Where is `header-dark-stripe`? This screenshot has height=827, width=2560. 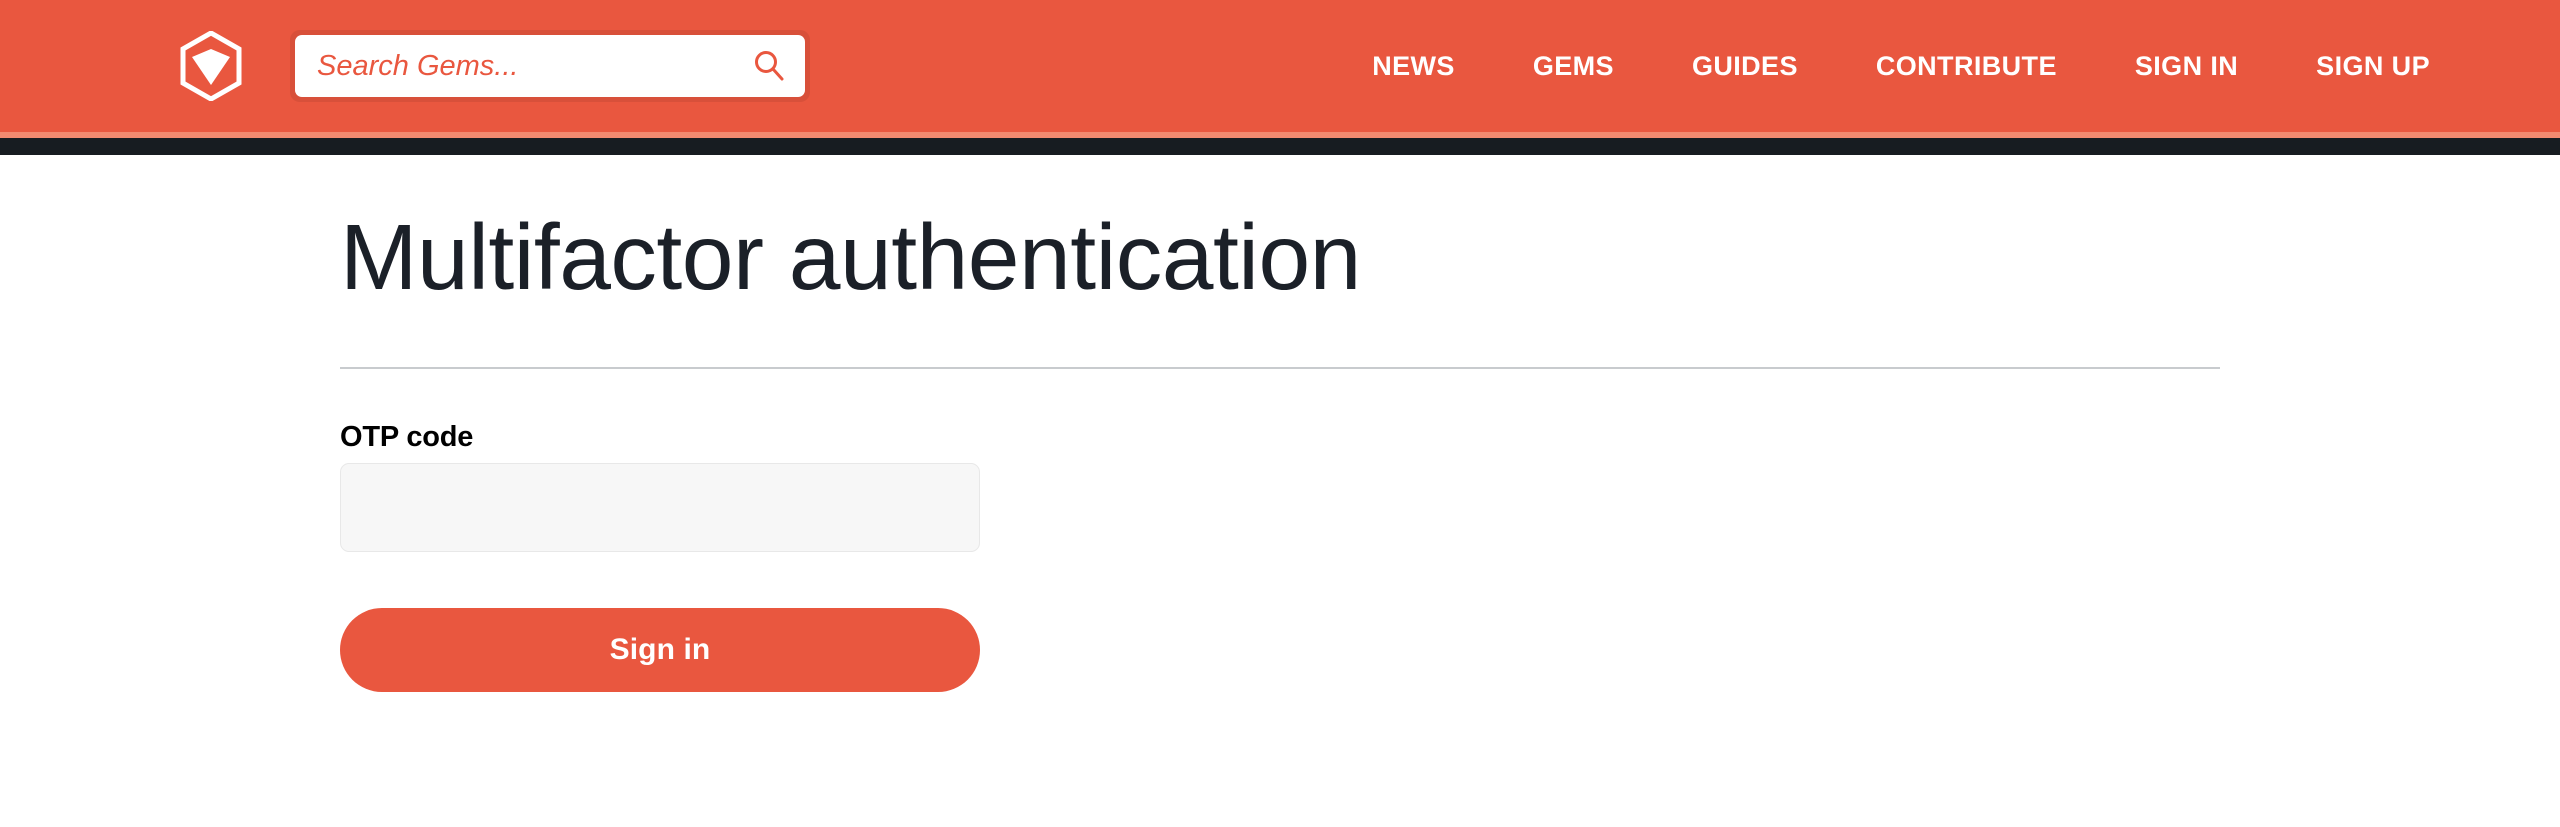 header-dark-stripe is located at coordinates (1280, 146).